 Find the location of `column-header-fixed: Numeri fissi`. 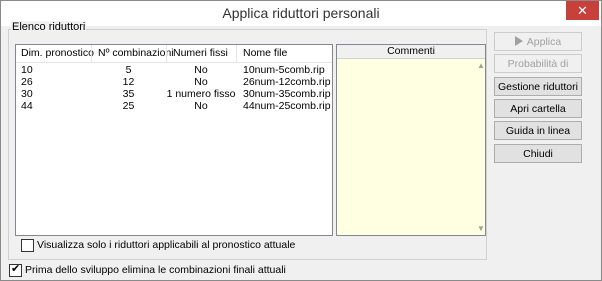

column-header-fixed: Numeri fissi is located at coordinates (200, 53).